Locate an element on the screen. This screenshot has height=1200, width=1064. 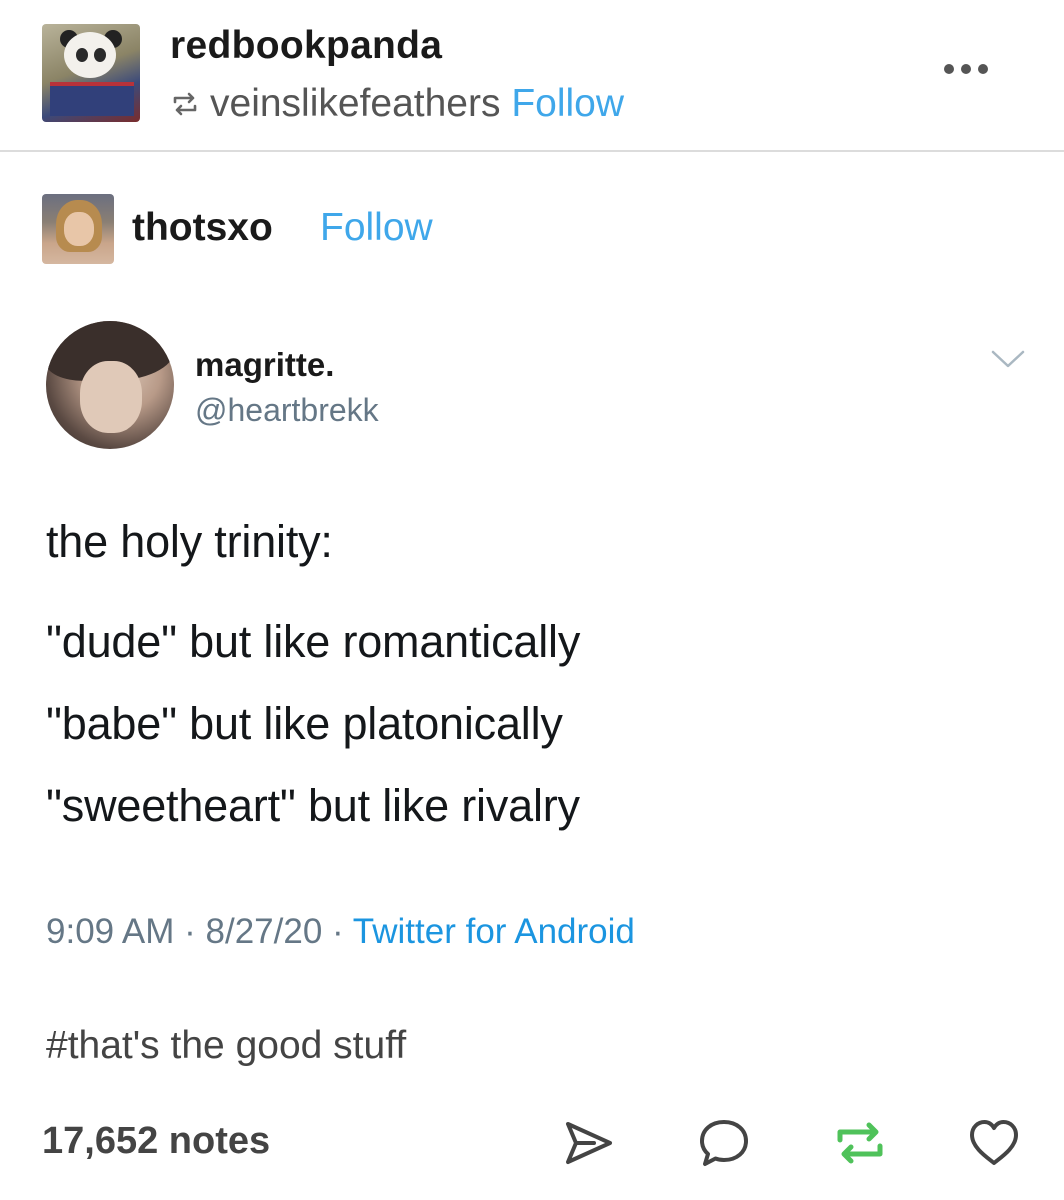
tweet-source: Twitter for Android is located at coordinates (493, 931).